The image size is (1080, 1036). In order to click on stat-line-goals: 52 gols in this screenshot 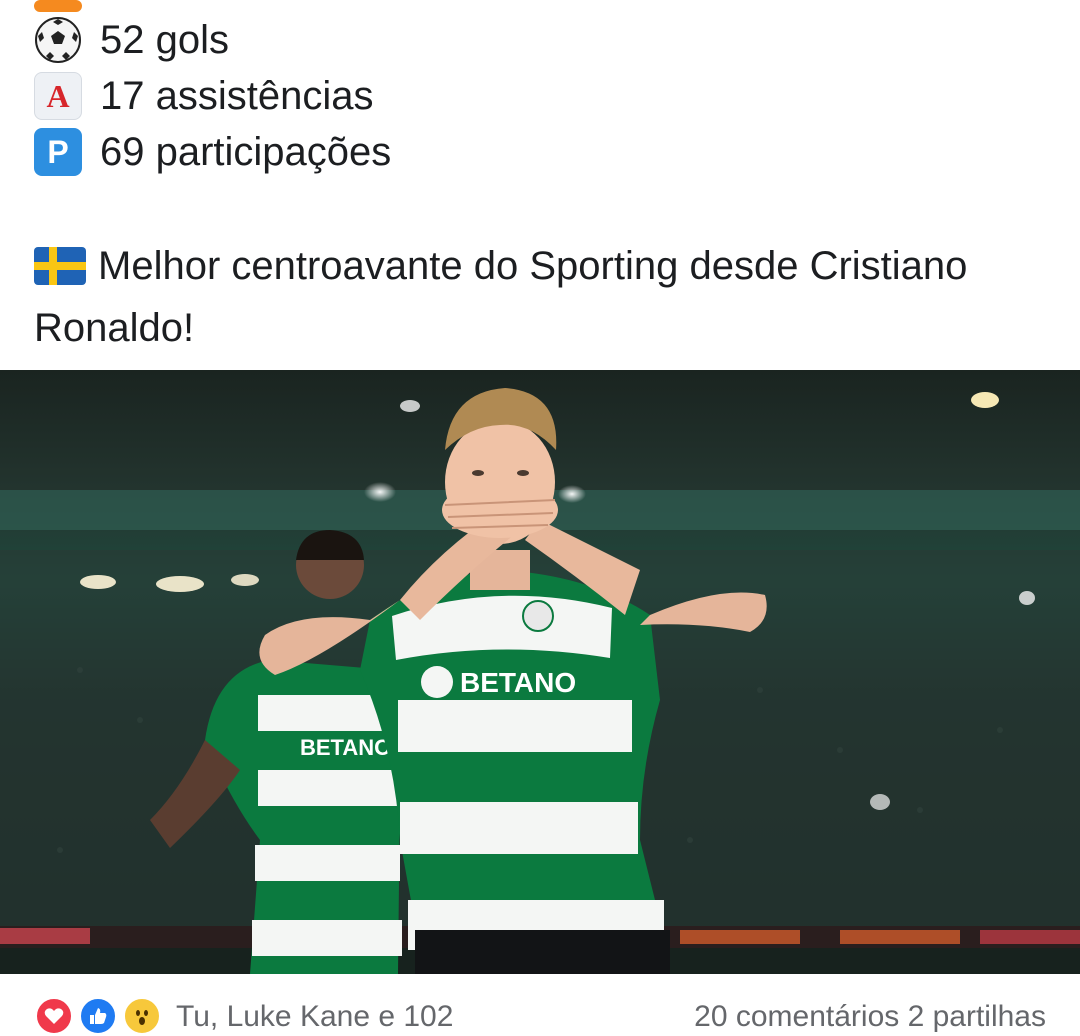, I will do `click(131, 40)`.